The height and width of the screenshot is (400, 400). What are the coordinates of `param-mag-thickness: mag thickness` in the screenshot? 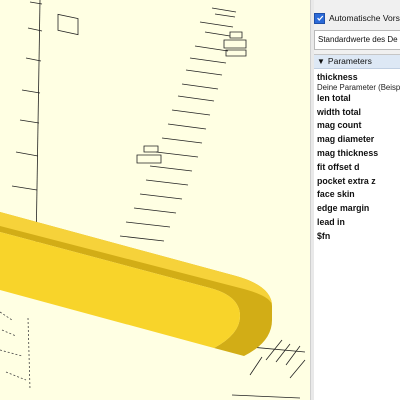 It's located at (358, 154).